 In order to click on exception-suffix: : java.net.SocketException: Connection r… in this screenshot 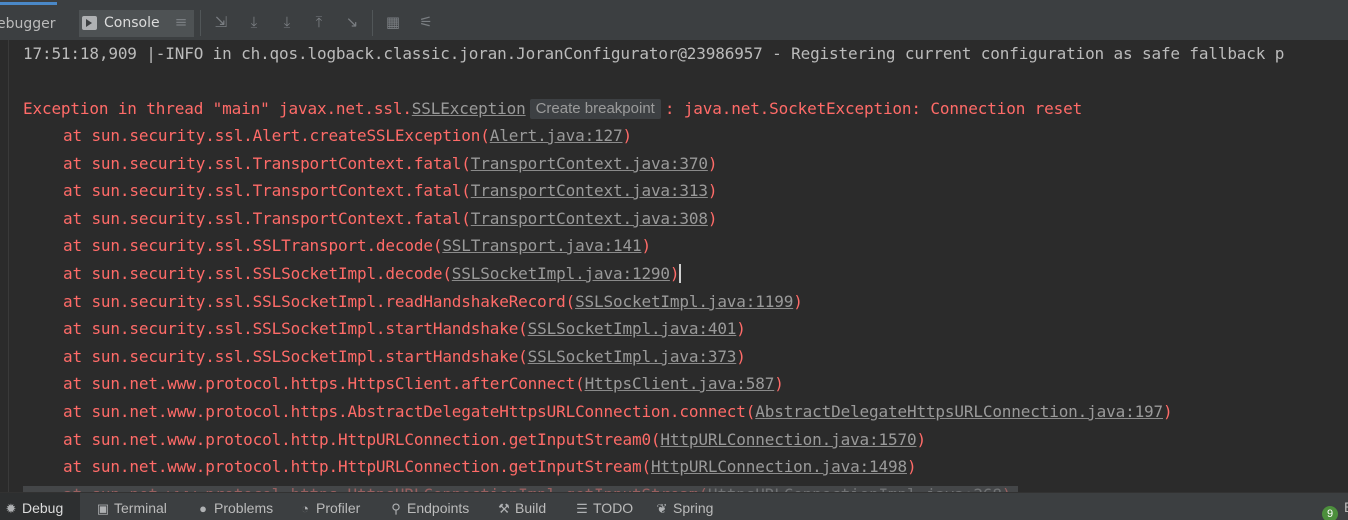, I will do `click(873, 108)`.